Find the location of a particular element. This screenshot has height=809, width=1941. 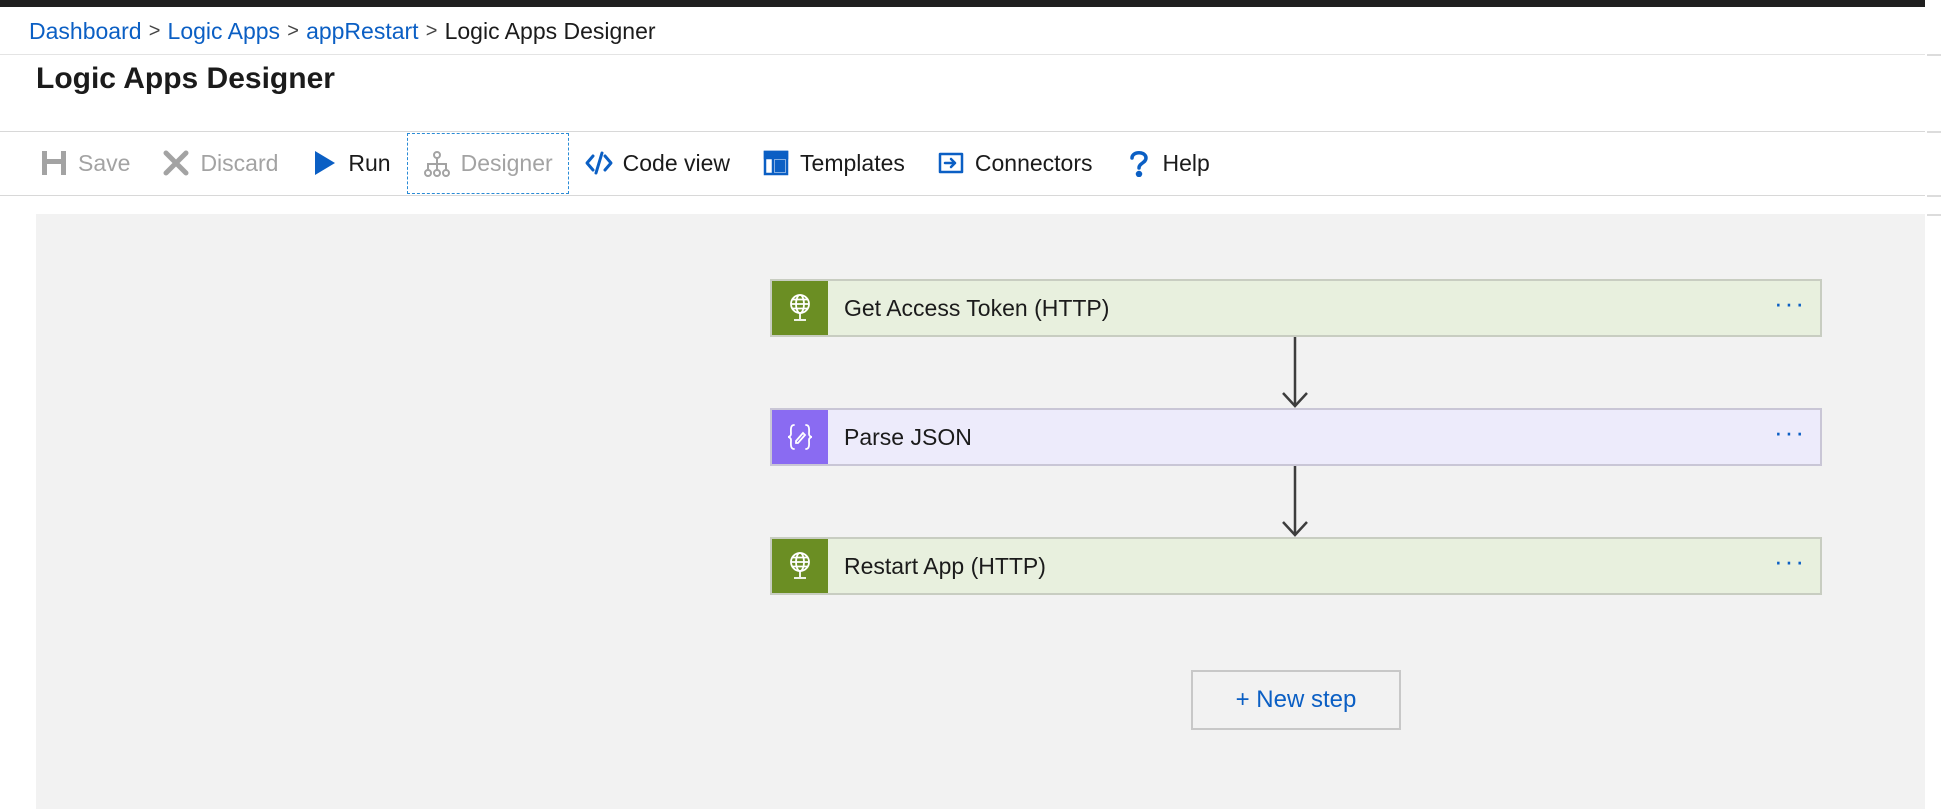

step-label: Restart App (HTTP) is located at coordinates (945, 565).